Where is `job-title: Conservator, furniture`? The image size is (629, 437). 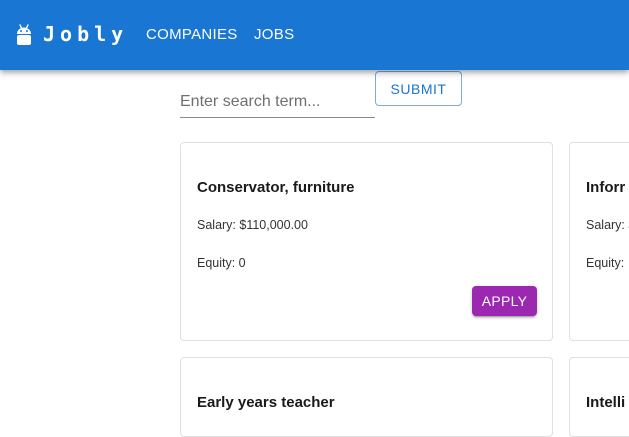 job-title: Conservator, furniture is located at coordinates (276, 187).